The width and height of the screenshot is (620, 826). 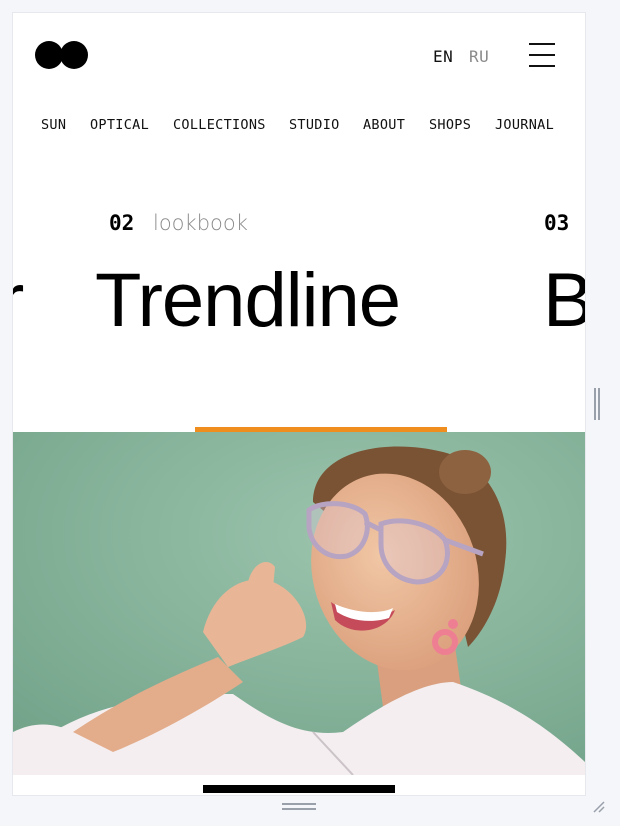 What do you see at coordinates (314, 125) in the screenshot?
I see `nav-item-studio: STUDIO` at bounding box center [314, 125].